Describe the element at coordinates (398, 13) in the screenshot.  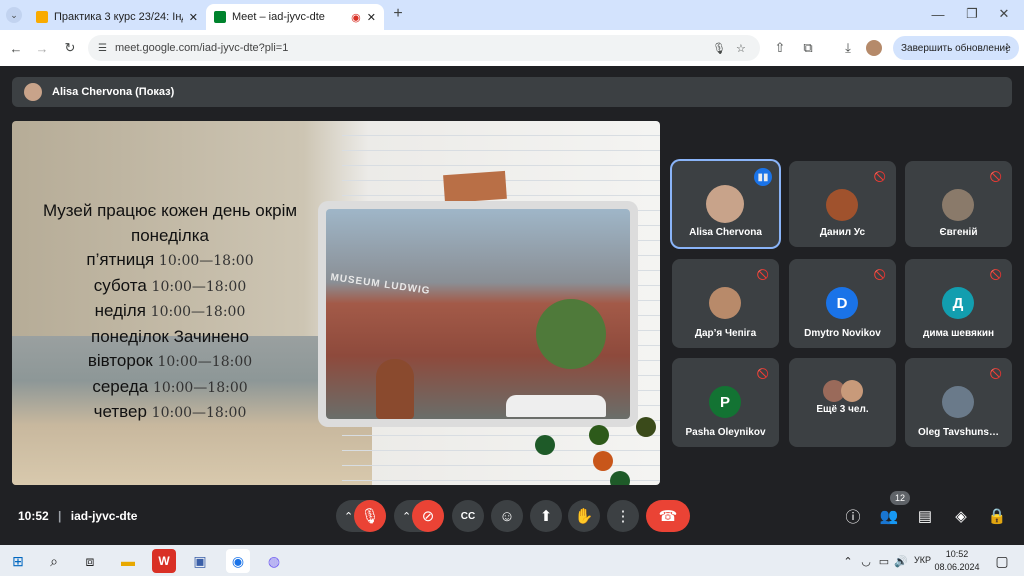
I see `new-tab-icon: +` at that location.